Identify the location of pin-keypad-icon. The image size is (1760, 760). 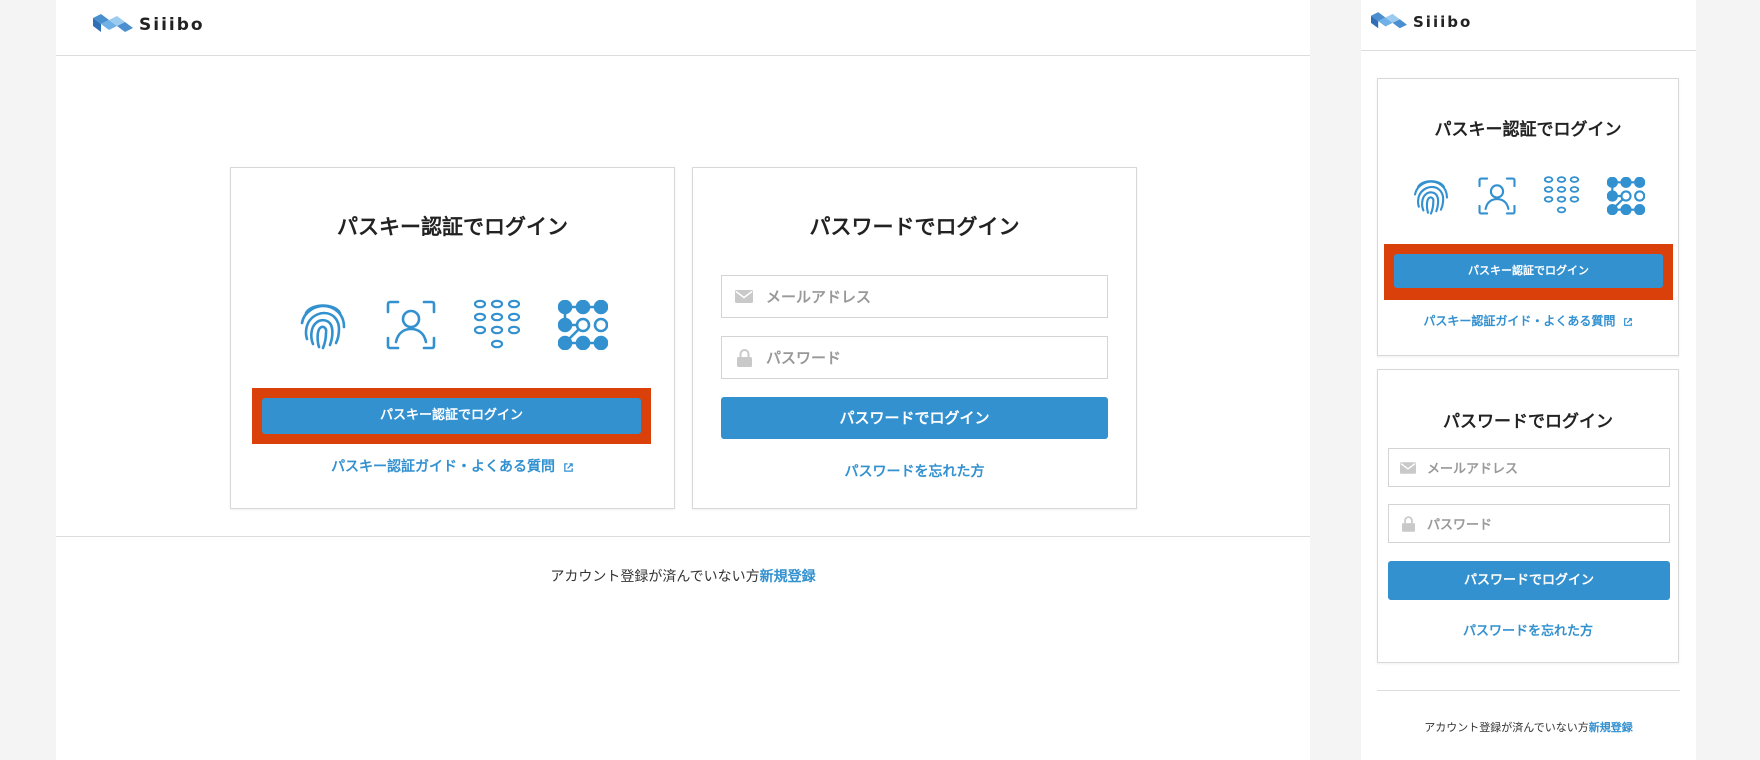
(496, 325).